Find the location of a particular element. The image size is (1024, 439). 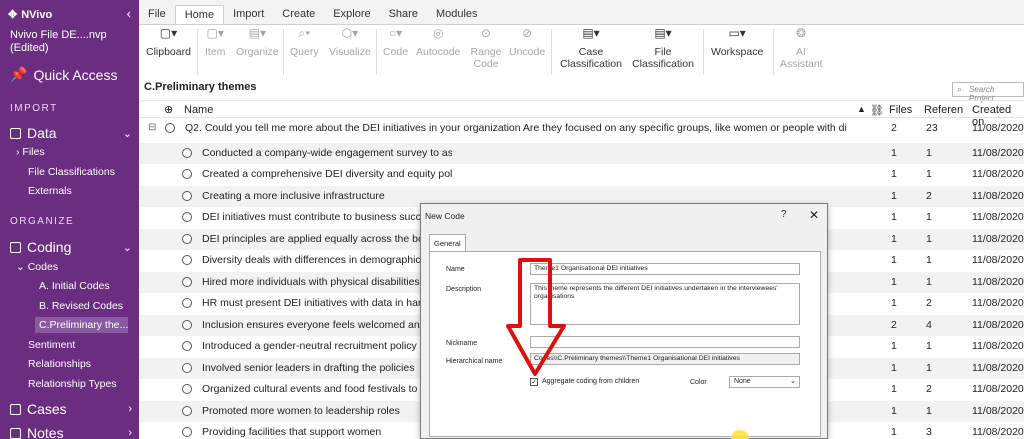

sidebar-group-cases: Cases › is located at coordinates (71, 409).